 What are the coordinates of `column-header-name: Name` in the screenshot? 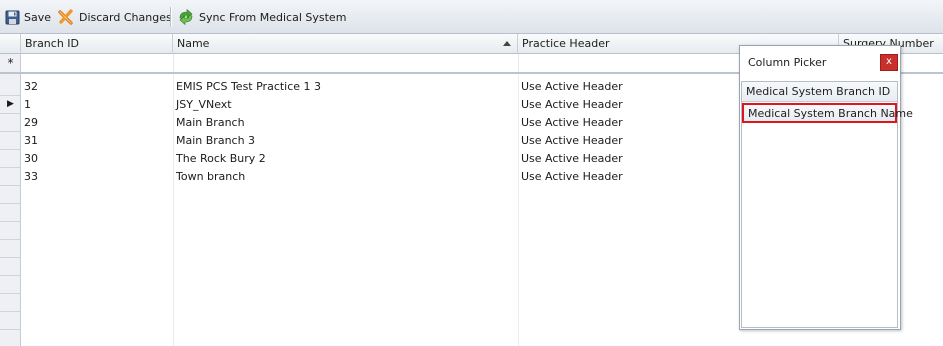 It's located at (345, 44).